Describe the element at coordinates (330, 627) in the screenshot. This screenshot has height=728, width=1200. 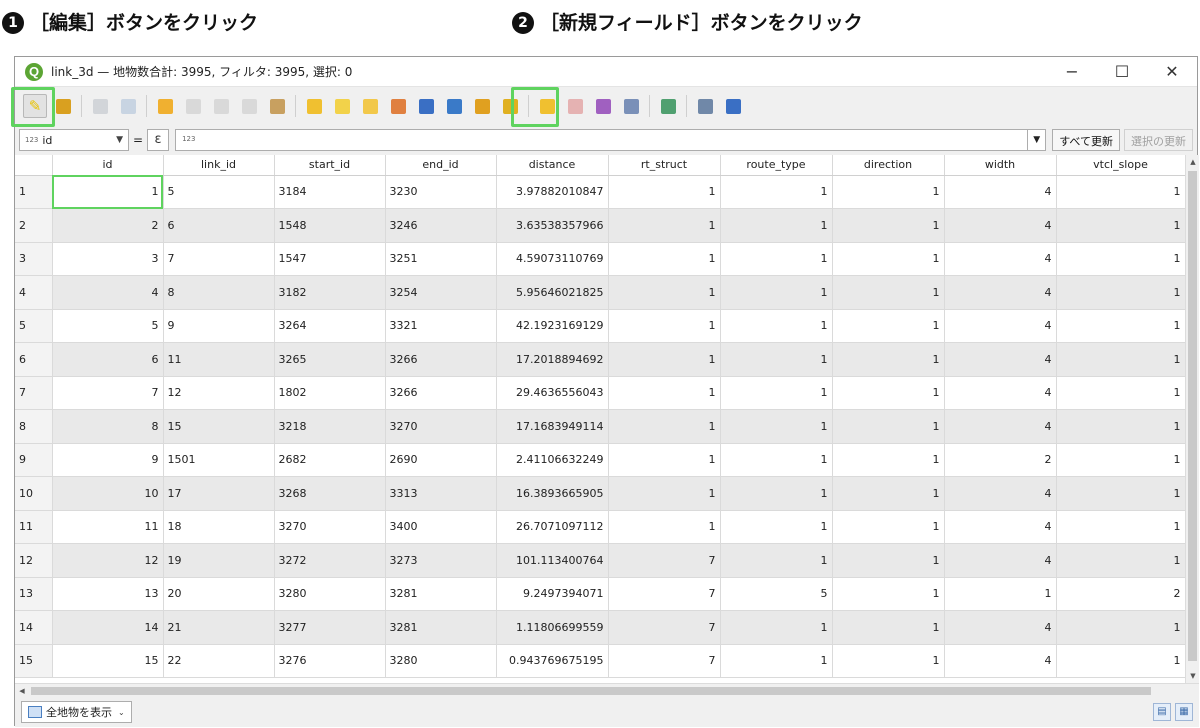
I see `cell-start-id: 3277` at that location.